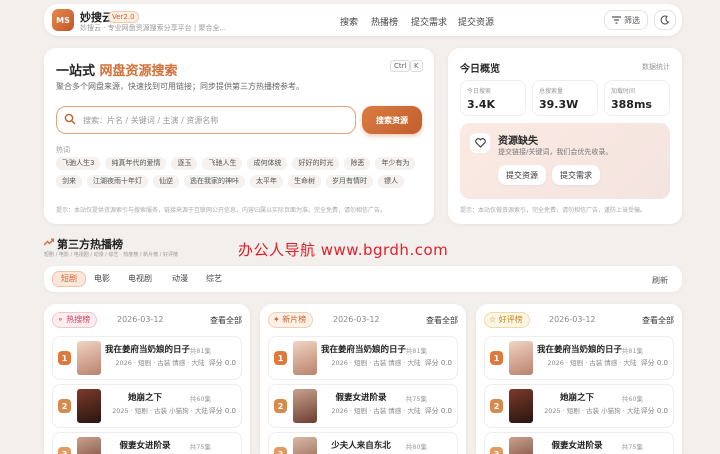  Describe the element at coordinates (69, 279) in the screenshot. I see `tab-short-drama: 短剧` at that location.